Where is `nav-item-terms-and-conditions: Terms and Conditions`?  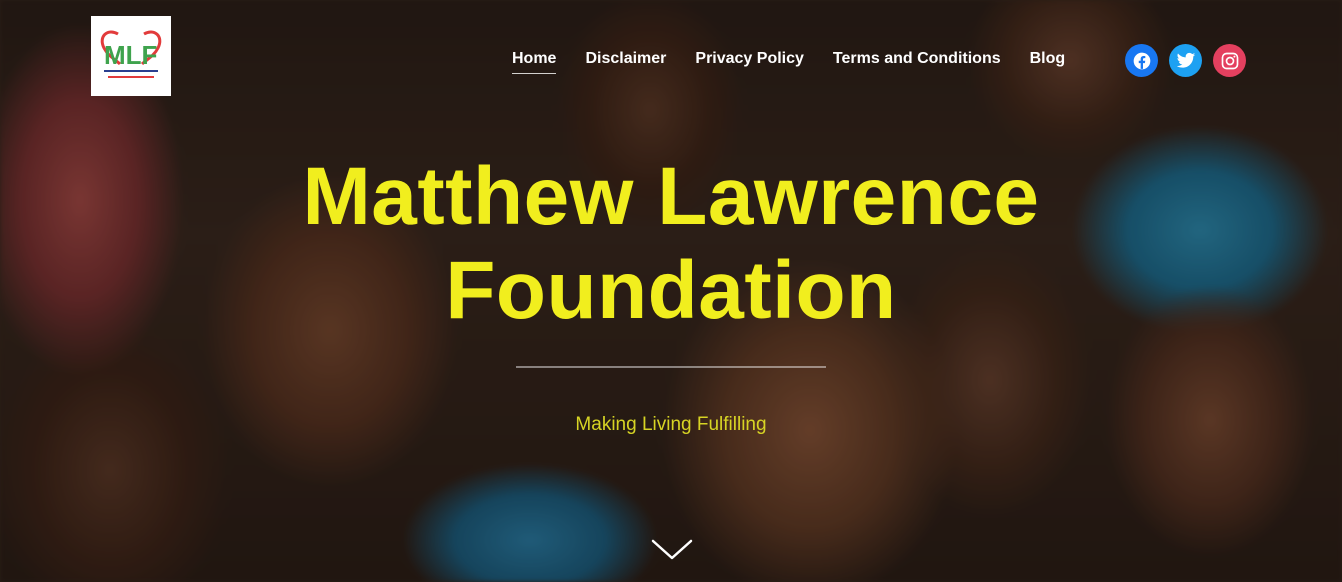
nav-item-terms-and-conditions: Terms and Conditions is located at coordinates (917, 62).